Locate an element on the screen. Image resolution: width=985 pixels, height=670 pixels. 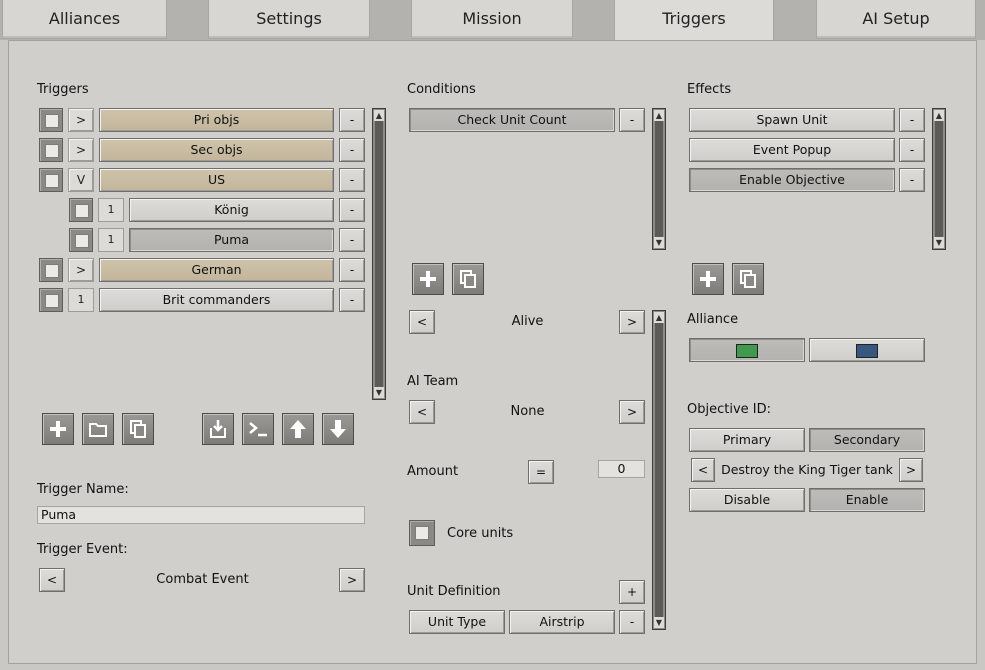
unit-definition-label: Unit Definition is located at coordinates (454, 591).